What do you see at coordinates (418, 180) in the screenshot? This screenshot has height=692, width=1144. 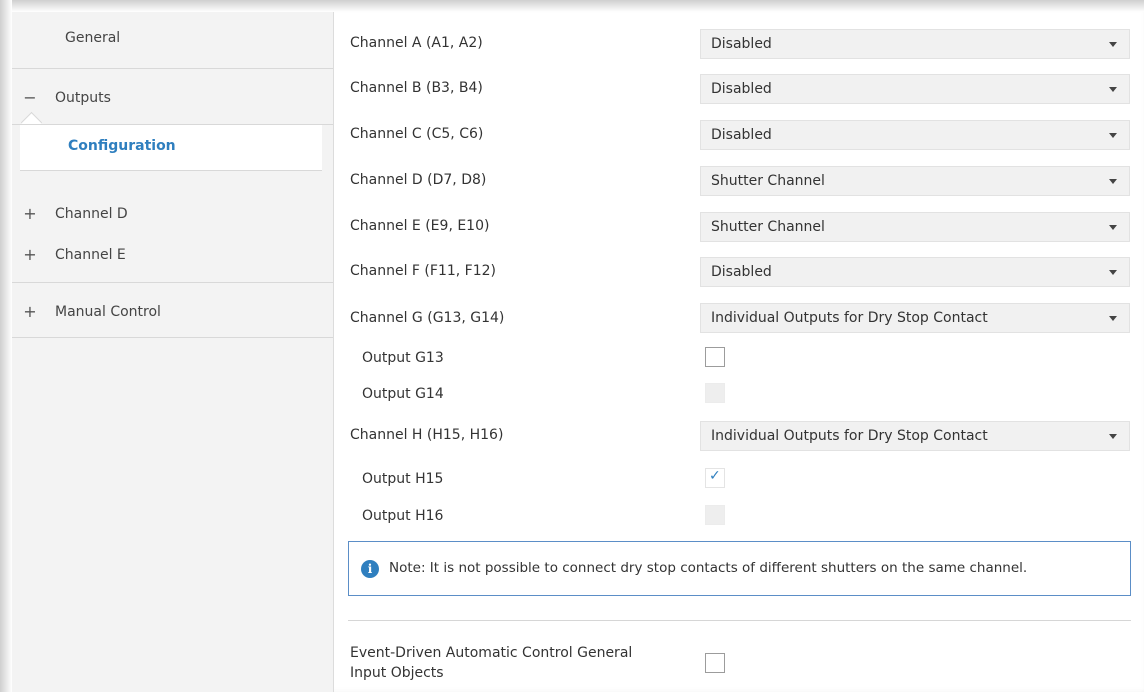 I see `channel-d-label: Channel D (D7, D8)` at bounding box center [418, 180].